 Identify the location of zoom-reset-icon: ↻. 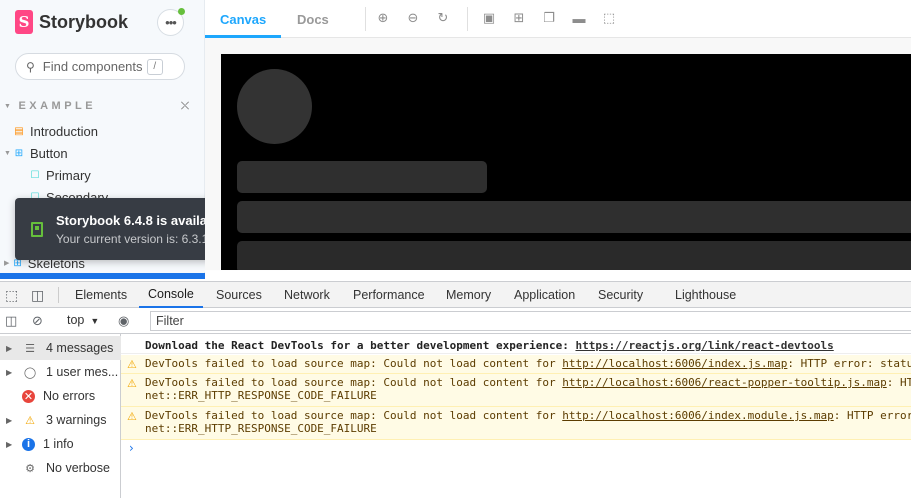
(443, 18).